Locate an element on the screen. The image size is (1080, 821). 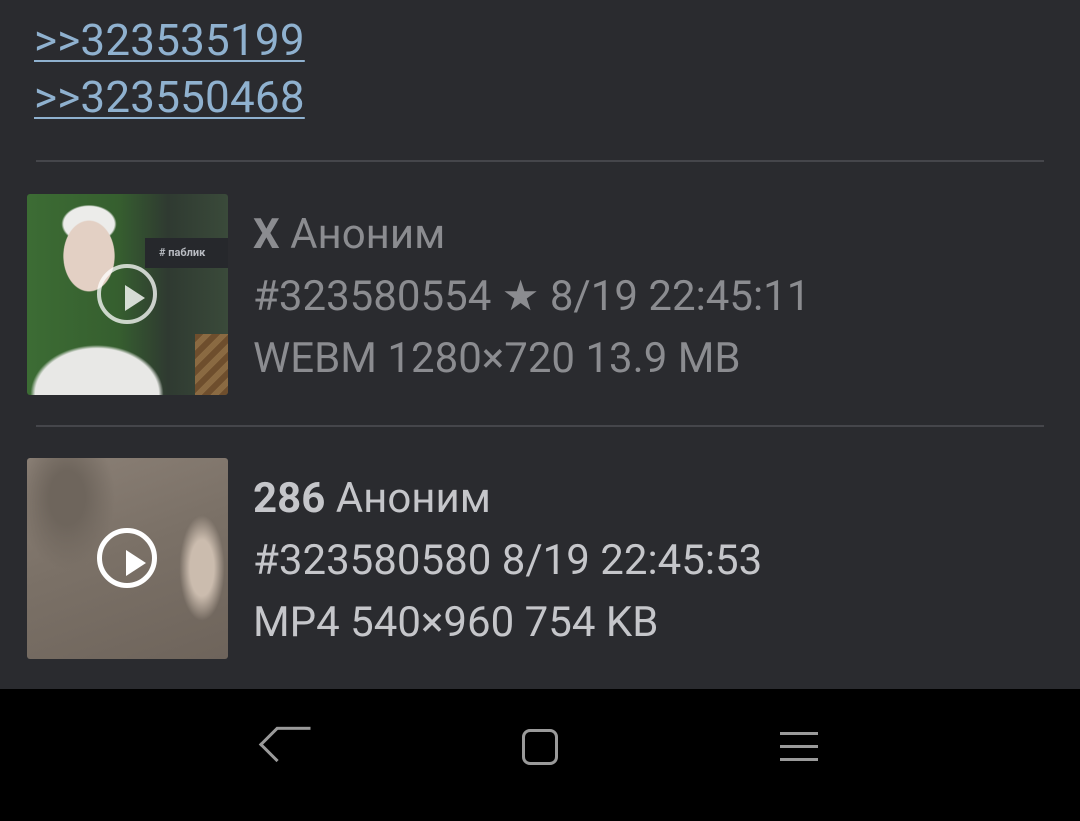
post-datetime: 8/19 22:45:53 is located at coordinates (632, 560).